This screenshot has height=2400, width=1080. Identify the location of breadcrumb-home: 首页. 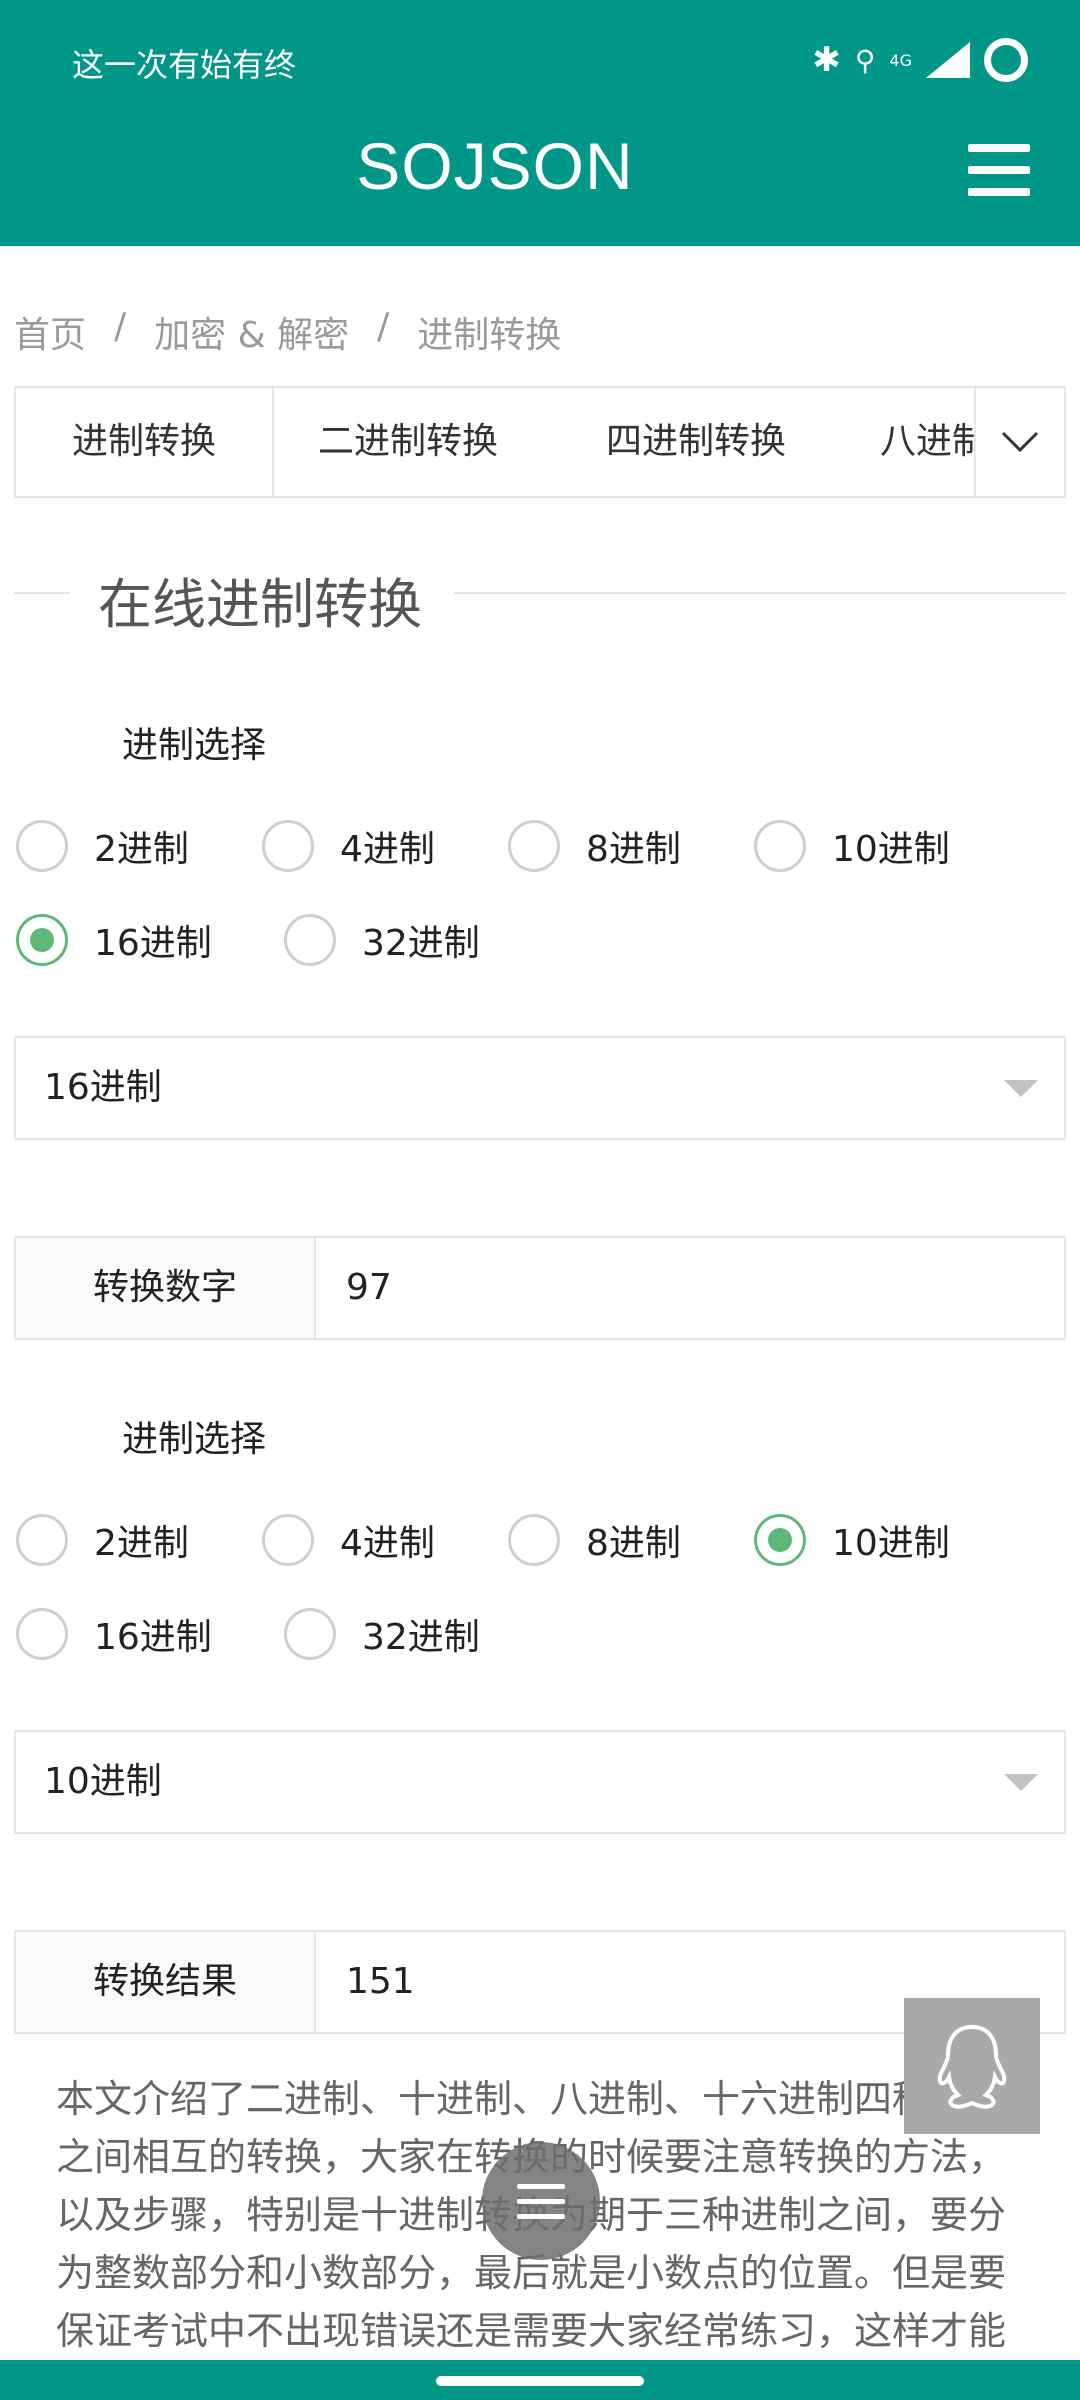
(50, 332).